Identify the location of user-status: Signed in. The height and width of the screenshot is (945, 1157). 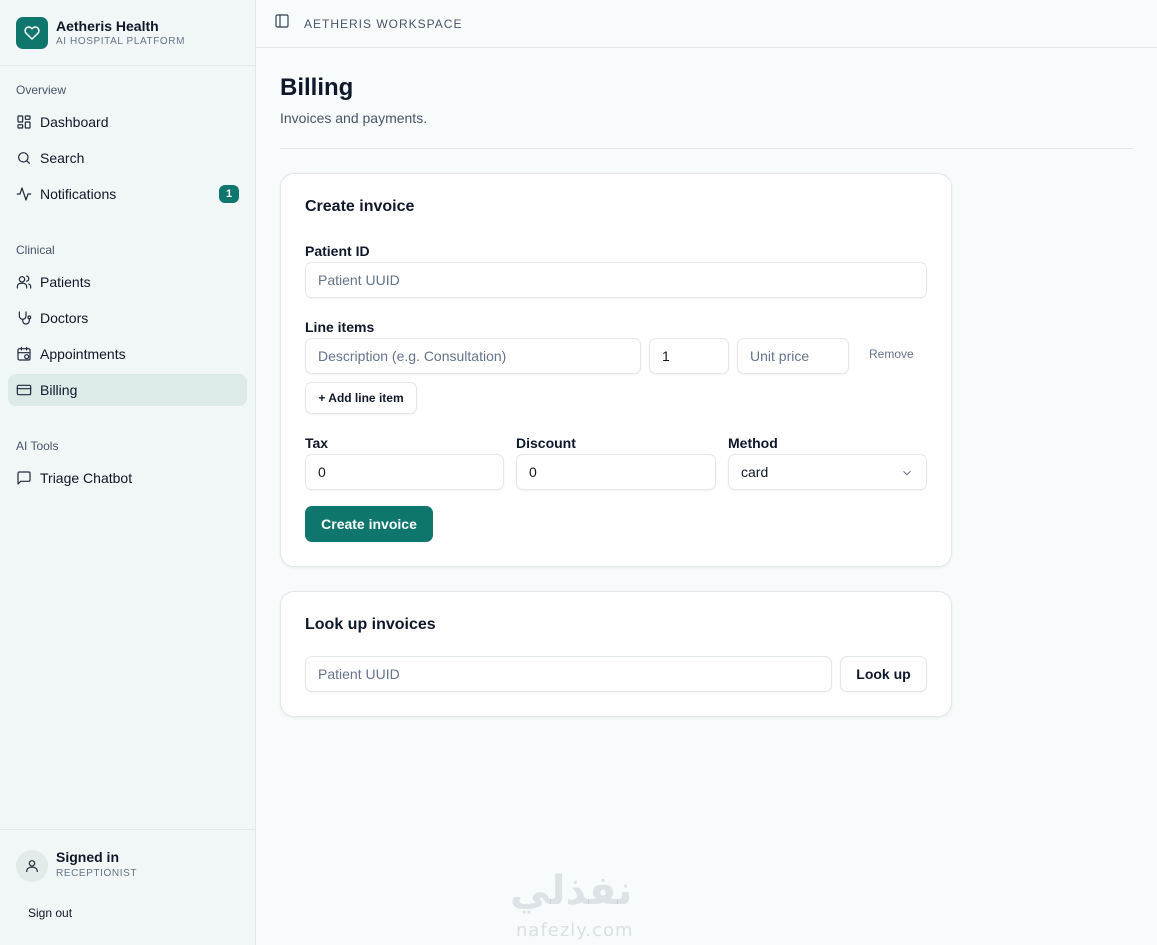
(87, 857).